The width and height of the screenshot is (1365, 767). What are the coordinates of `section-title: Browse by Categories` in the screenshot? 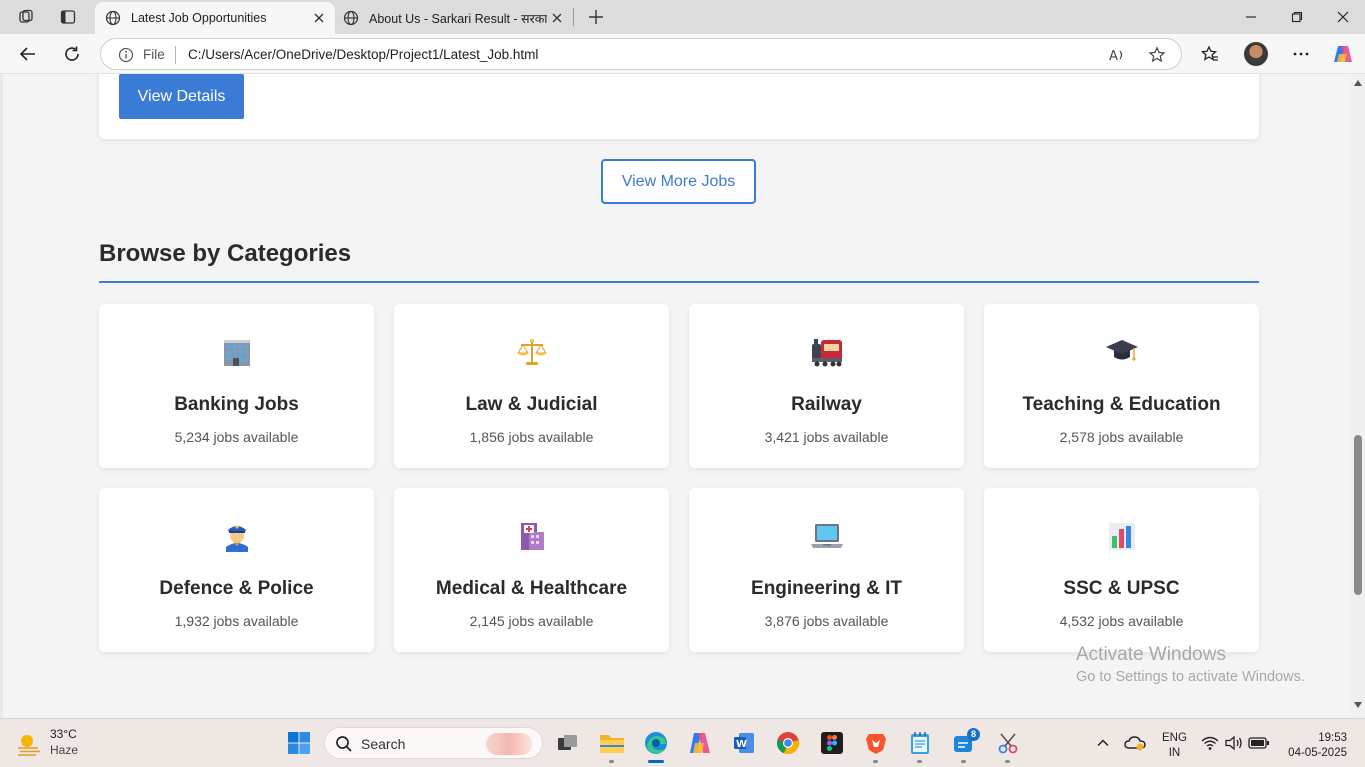 It's located at (225, 253).